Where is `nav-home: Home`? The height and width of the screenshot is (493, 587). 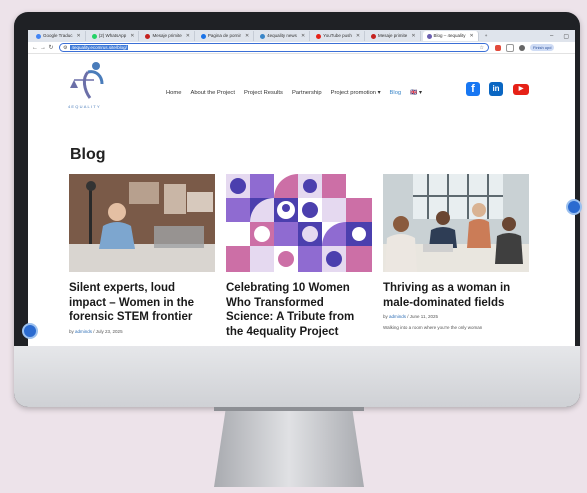 nav-home: Home is located at coordinates (173, 93).